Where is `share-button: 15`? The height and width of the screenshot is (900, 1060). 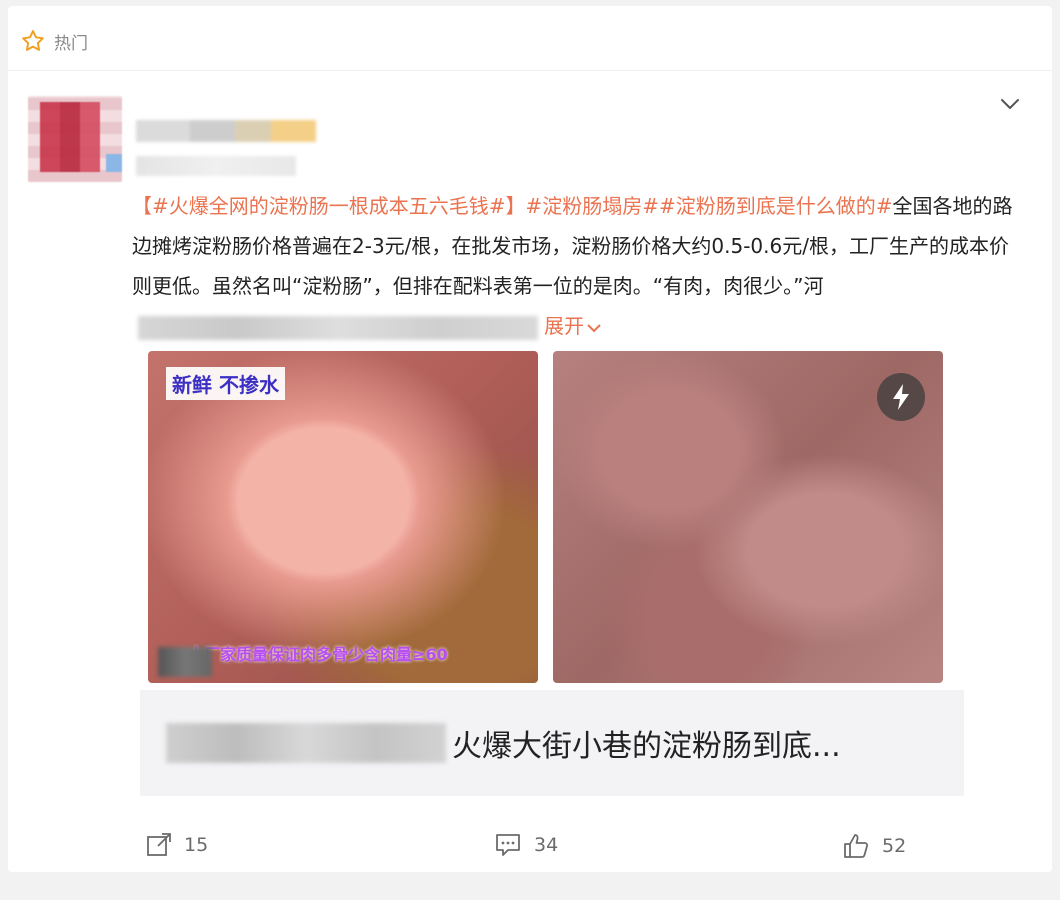 share-button: 15 is located at coordinates (177, 845).